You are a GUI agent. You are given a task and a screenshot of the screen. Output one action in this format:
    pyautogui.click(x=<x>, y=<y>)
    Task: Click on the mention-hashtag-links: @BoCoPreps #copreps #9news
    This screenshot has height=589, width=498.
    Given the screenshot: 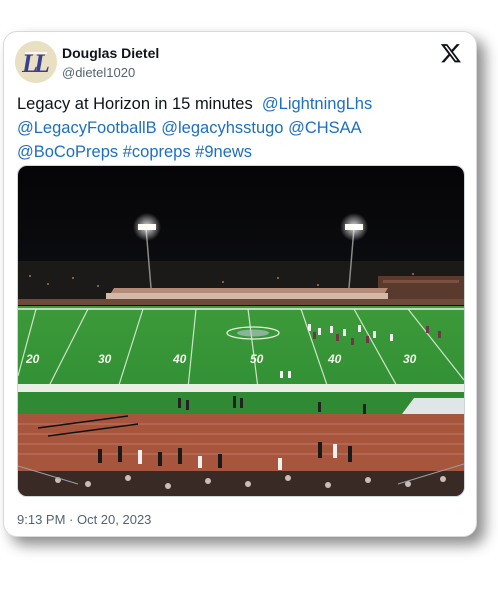 What is the action you would take?
    pyautogui.click(x=134, y=152)
    